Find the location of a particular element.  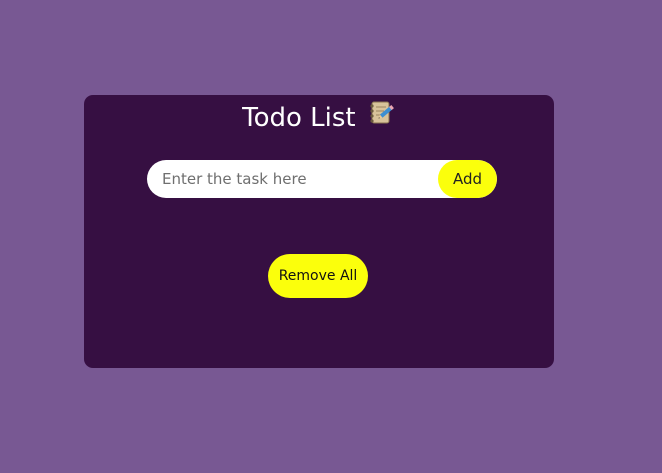

remove-all-button: Remove All is located at coordinates (318, 276).